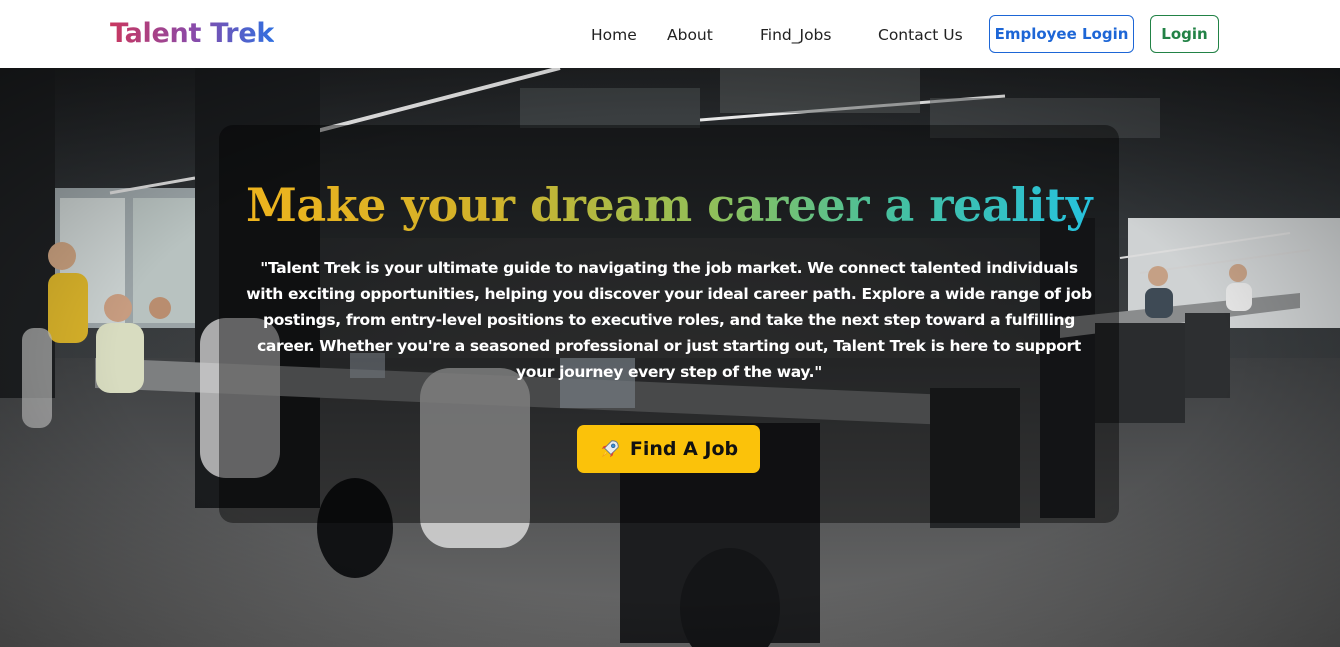  What do you see at coordinates (614, 35) in the screenshot?
I see `nav-link-home: Home` at bounding box center [614, 35].